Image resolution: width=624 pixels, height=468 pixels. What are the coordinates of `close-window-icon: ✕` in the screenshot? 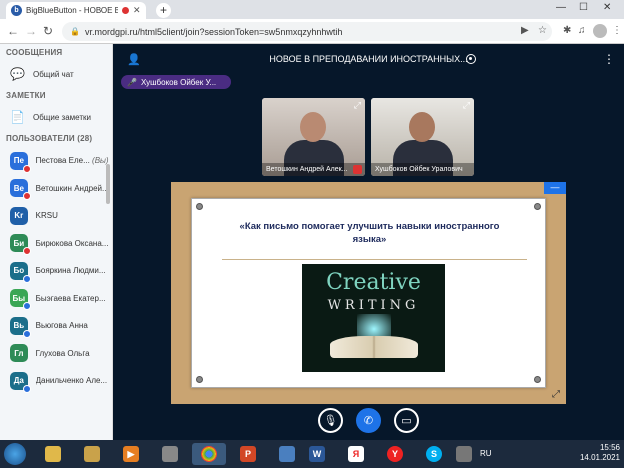 It's located at (607, 7).